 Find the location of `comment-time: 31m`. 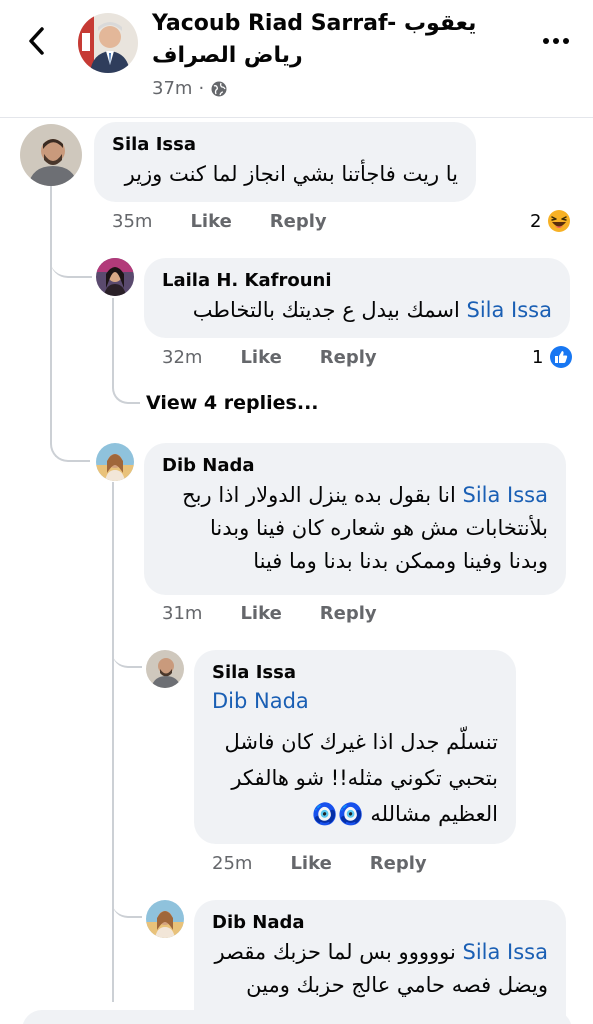

comment-time: 31m is located at coordinates (182, 613).